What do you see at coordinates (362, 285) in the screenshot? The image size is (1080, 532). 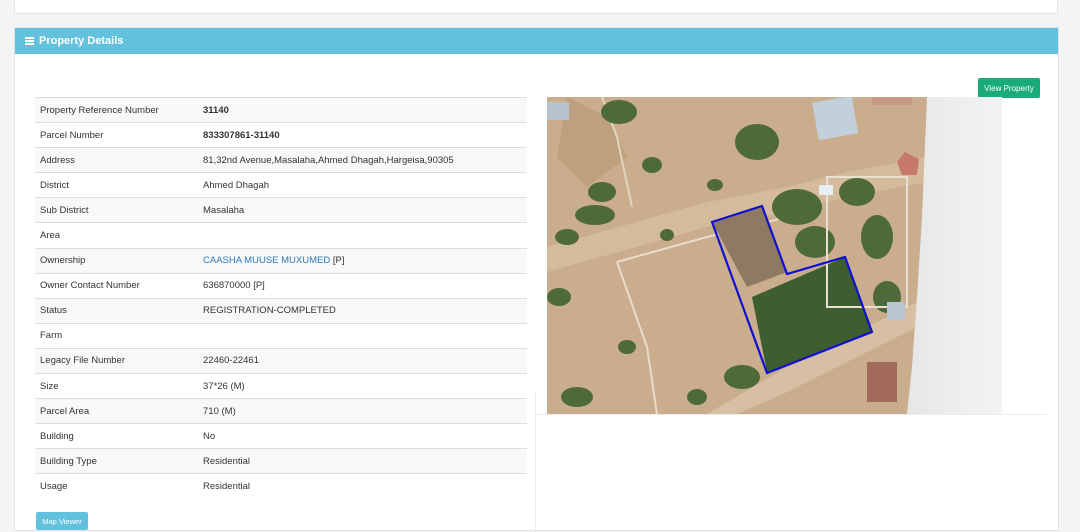 I see `row-value: 636870000 [P]` at bounding box center [362, 285].